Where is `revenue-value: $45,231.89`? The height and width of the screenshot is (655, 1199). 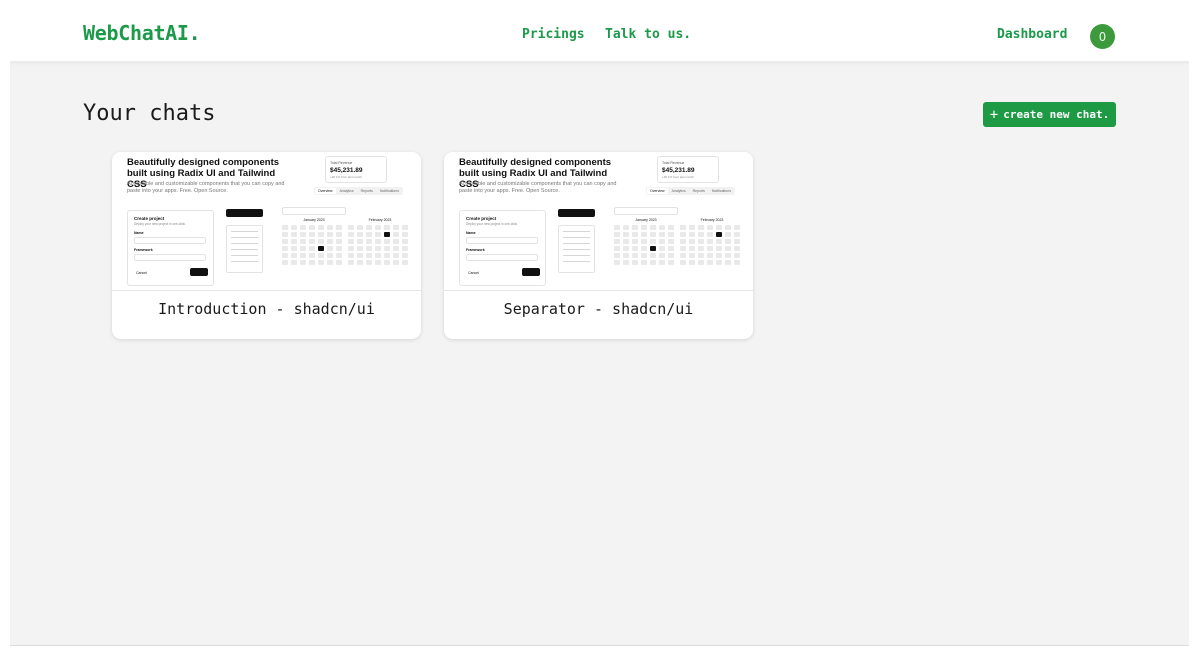 revenue-value: $45,231.89 is located at coordinates (678, 170).